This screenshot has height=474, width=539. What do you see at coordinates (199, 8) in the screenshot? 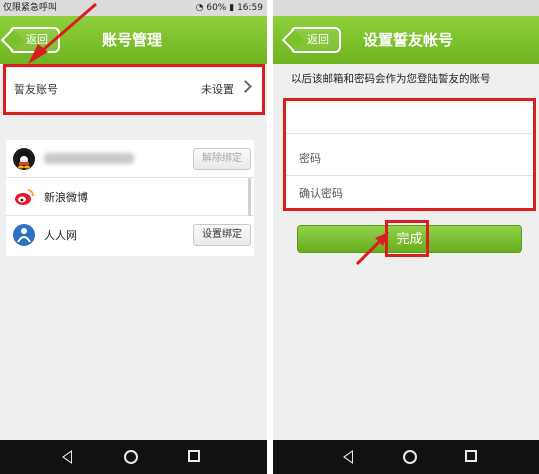
I see `wifi-icon: ◔` at bounding box center [199, 8].